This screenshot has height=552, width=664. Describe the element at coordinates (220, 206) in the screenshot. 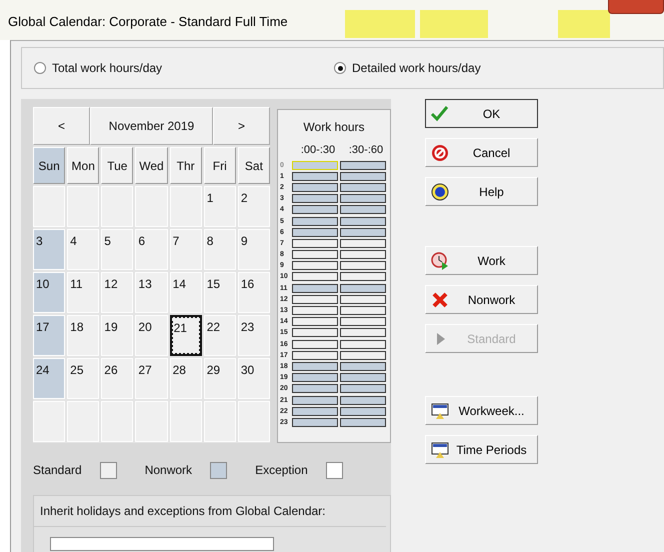

I see `day-cell: 1` at that location.